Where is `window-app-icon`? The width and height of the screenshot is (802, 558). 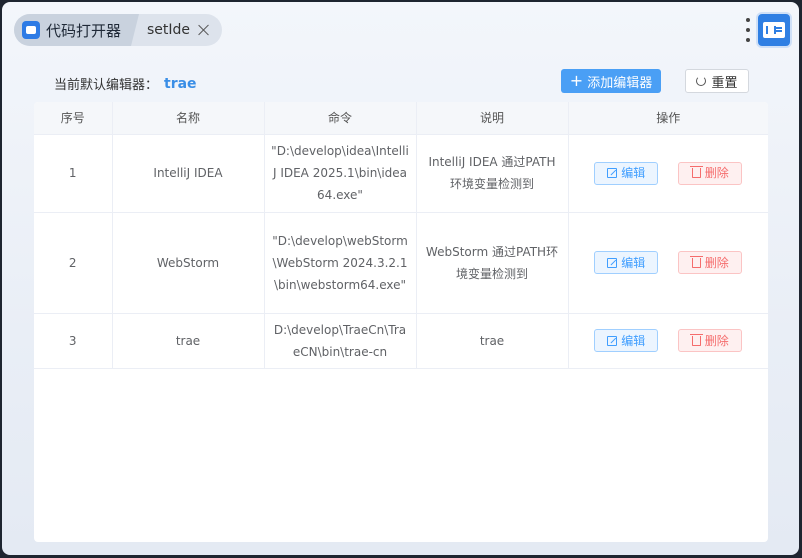
window-app-icon is located at coordinates (774, 30).